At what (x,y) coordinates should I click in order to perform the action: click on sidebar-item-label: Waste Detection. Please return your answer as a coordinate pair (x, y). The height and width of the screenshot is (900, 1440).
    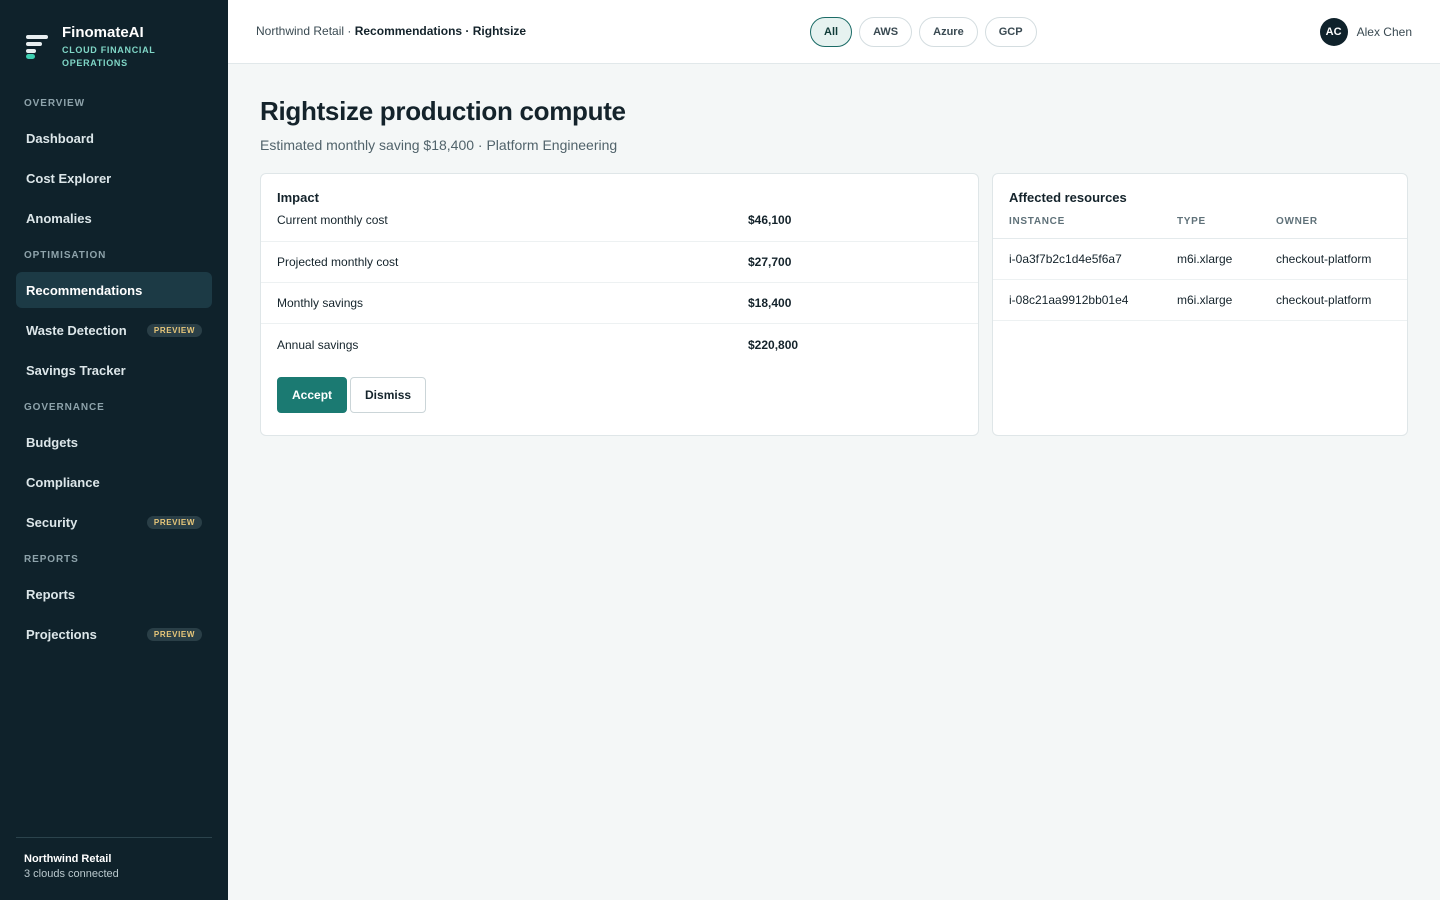
    Looking at the image, I should click on (76, 330).